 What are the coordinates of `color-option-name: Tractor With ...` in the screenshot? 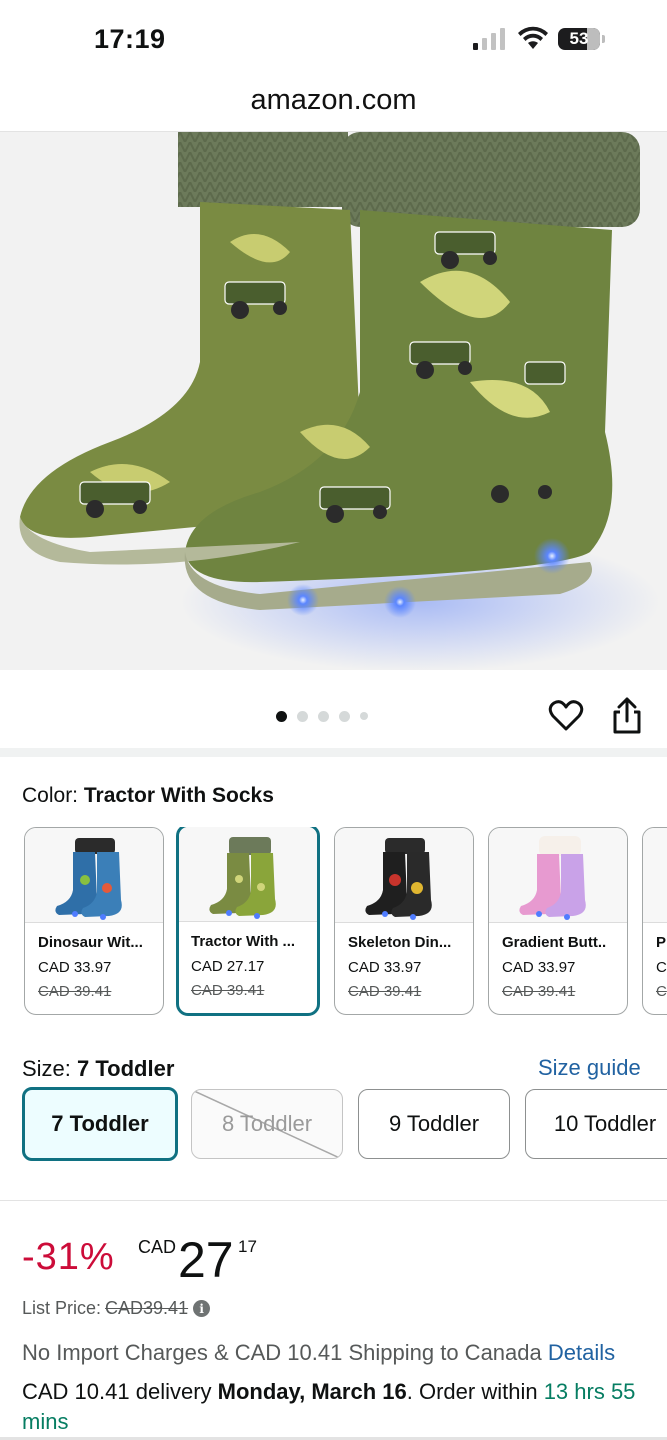 It's located at (243, 941).